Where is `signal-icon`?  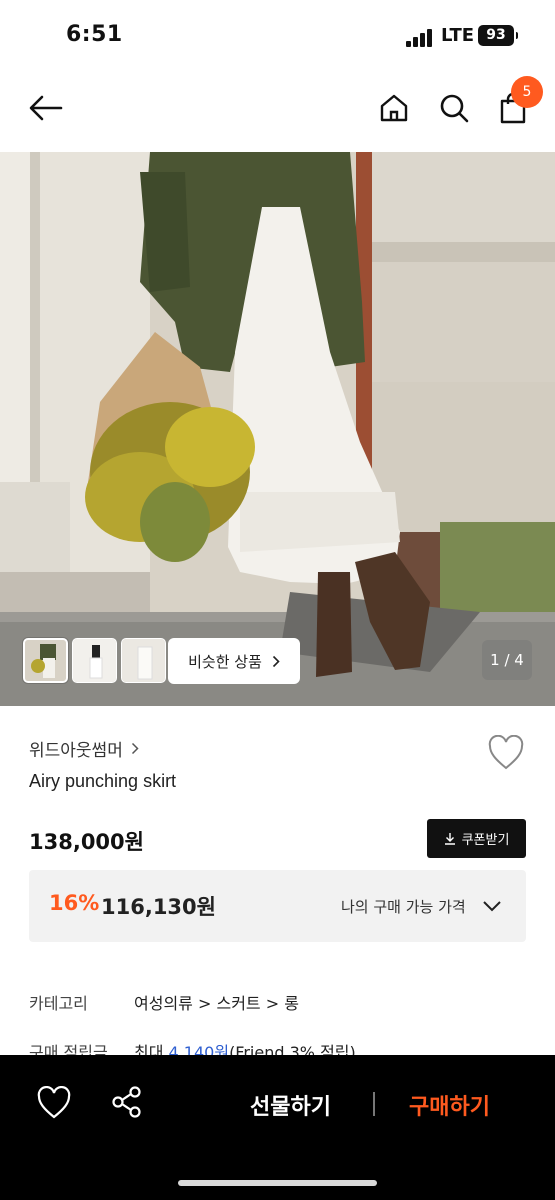 signal-icon is located at coordinates (420, 38).